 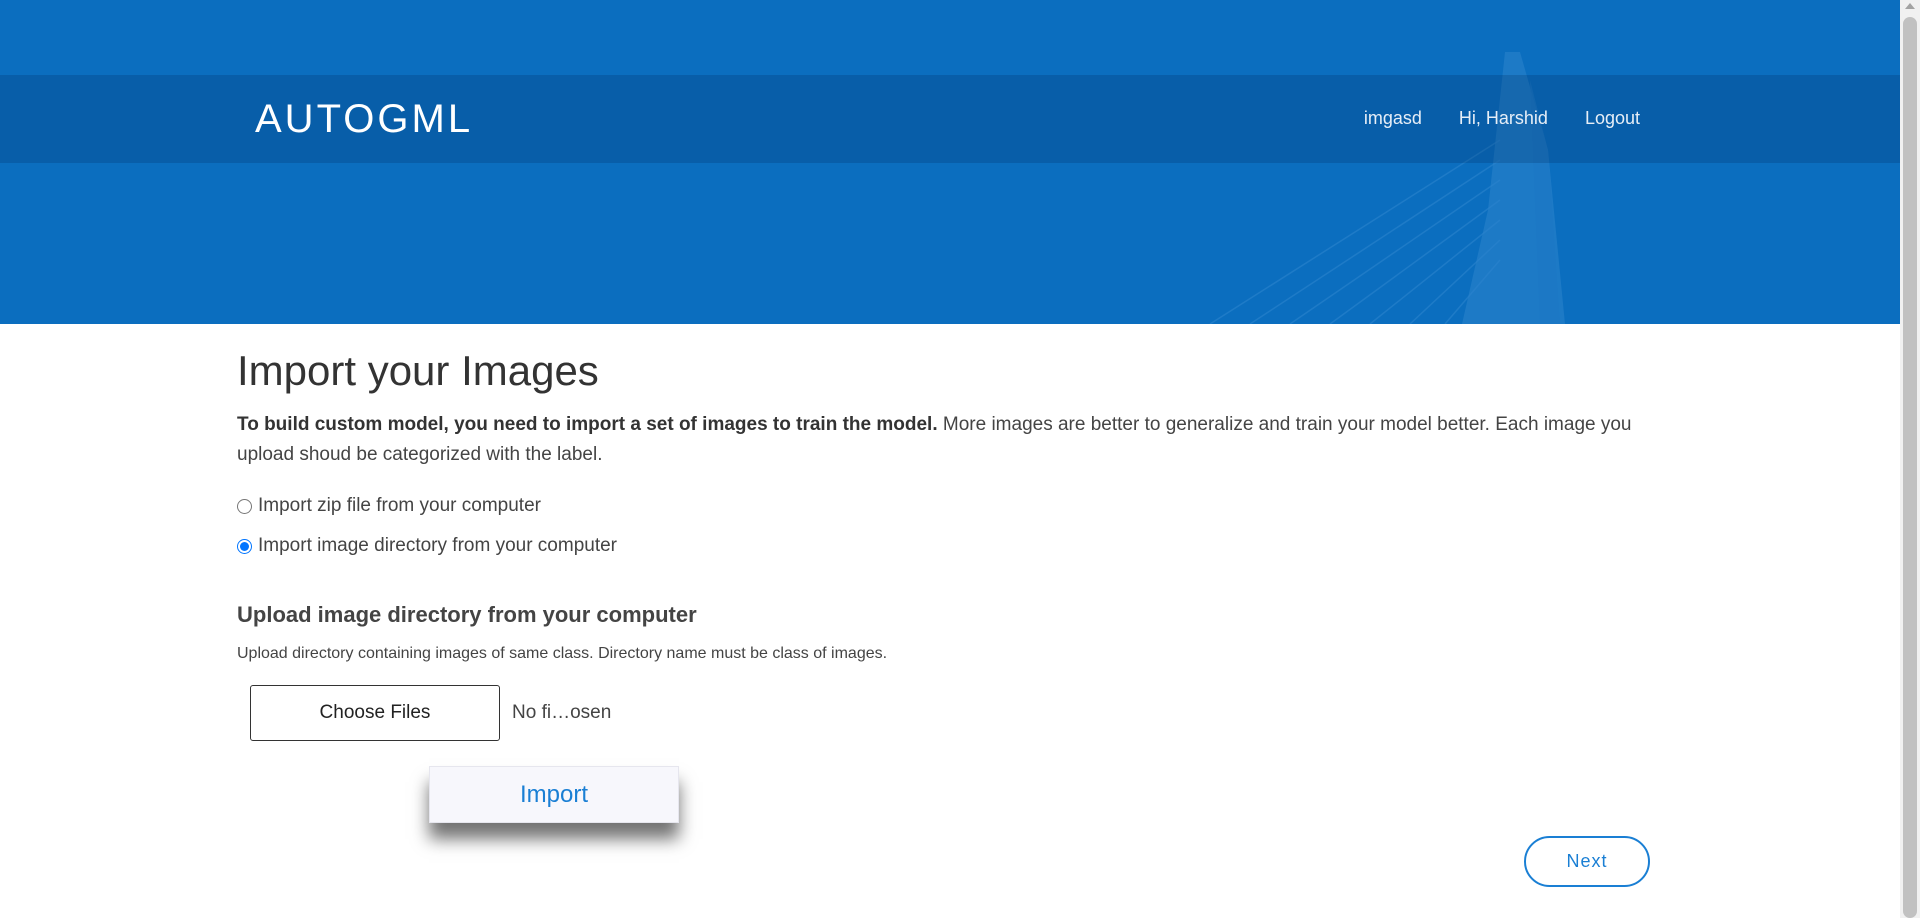 I want to click on nav-user-greeting: Hi, Harshid, so click(x=1503, y=118).